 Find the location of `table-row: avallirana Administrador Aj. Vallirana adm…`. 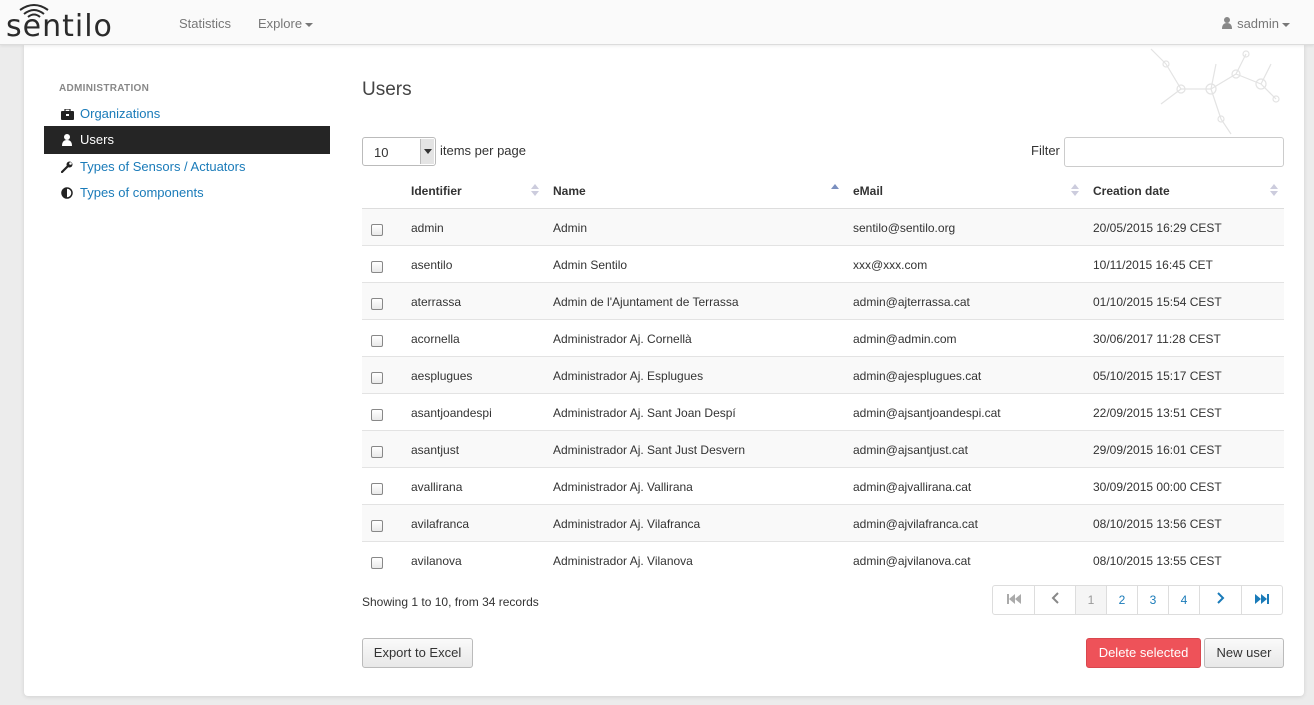

table-row: avallirana Administrador Aj. Vallirana adm… is located at coordinates (823, 486).